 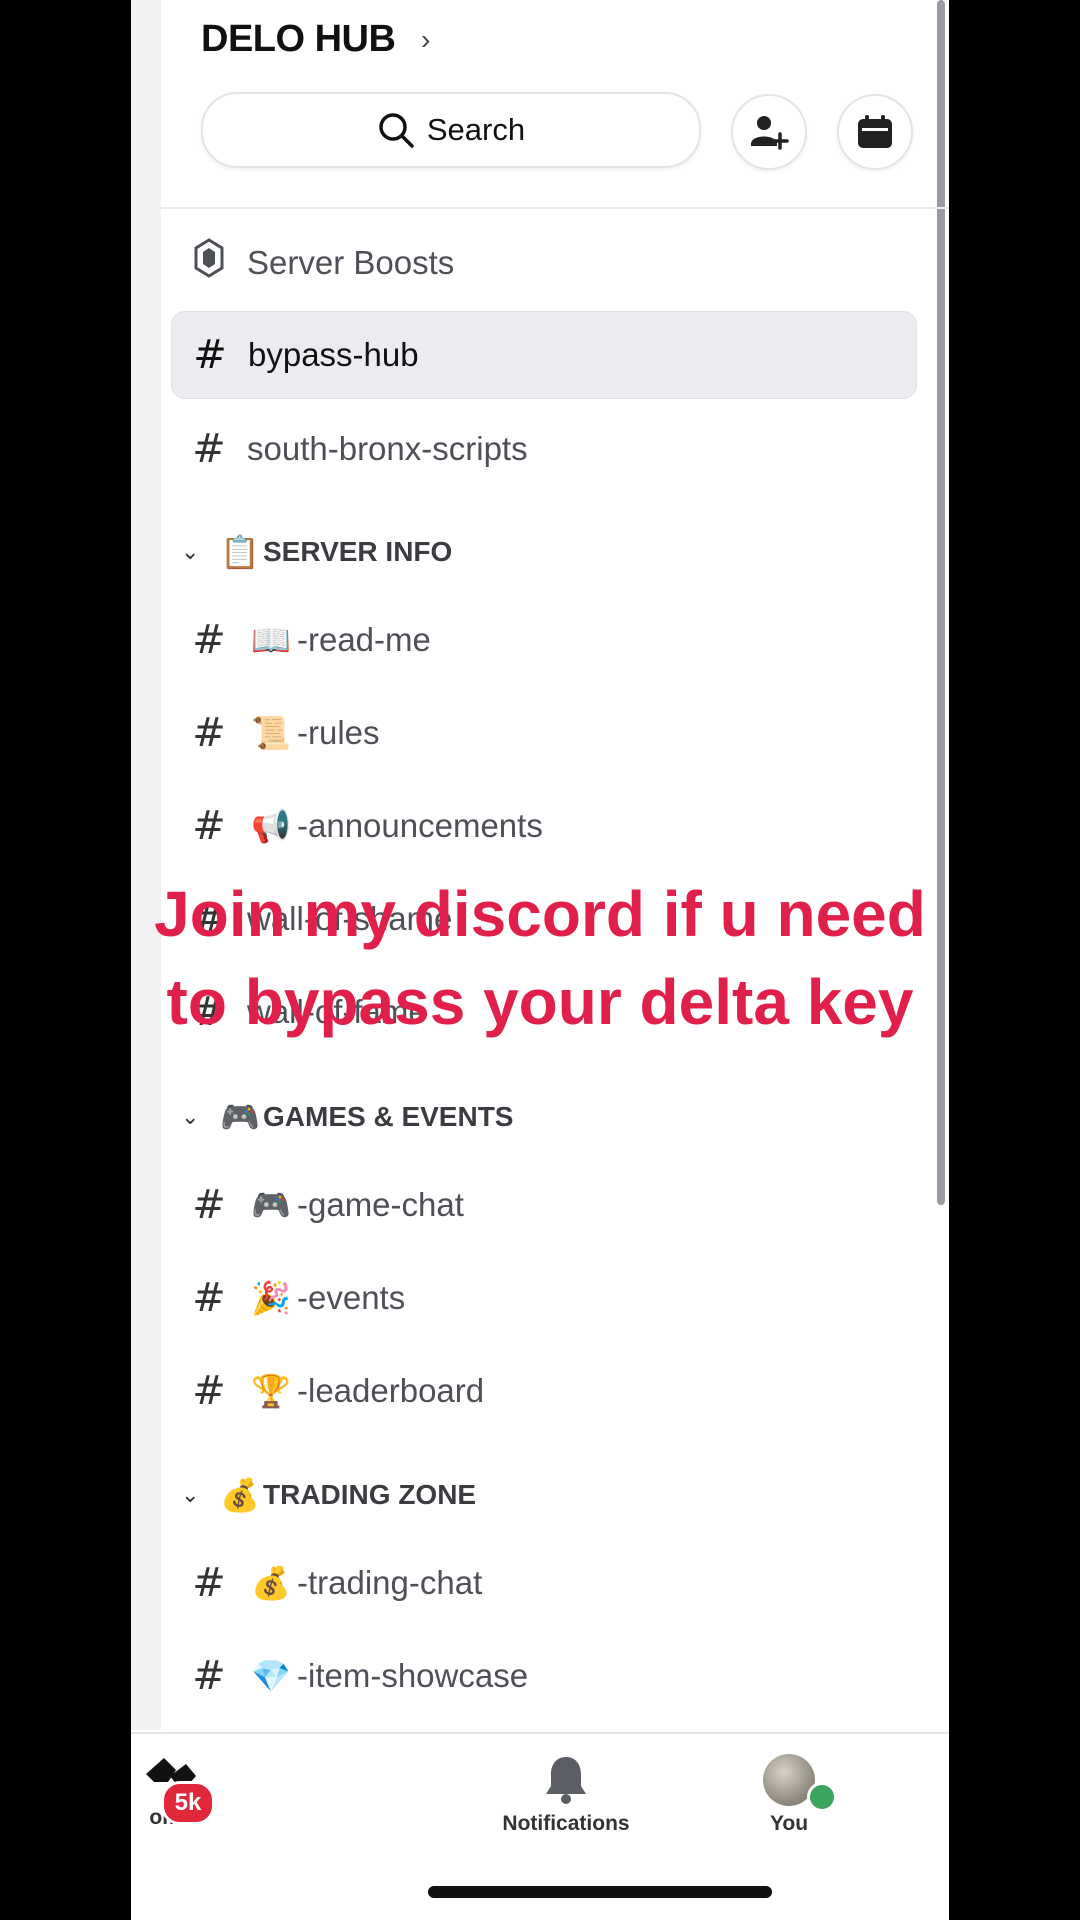 I want to click on avatar, so click(x=800, y=1783).